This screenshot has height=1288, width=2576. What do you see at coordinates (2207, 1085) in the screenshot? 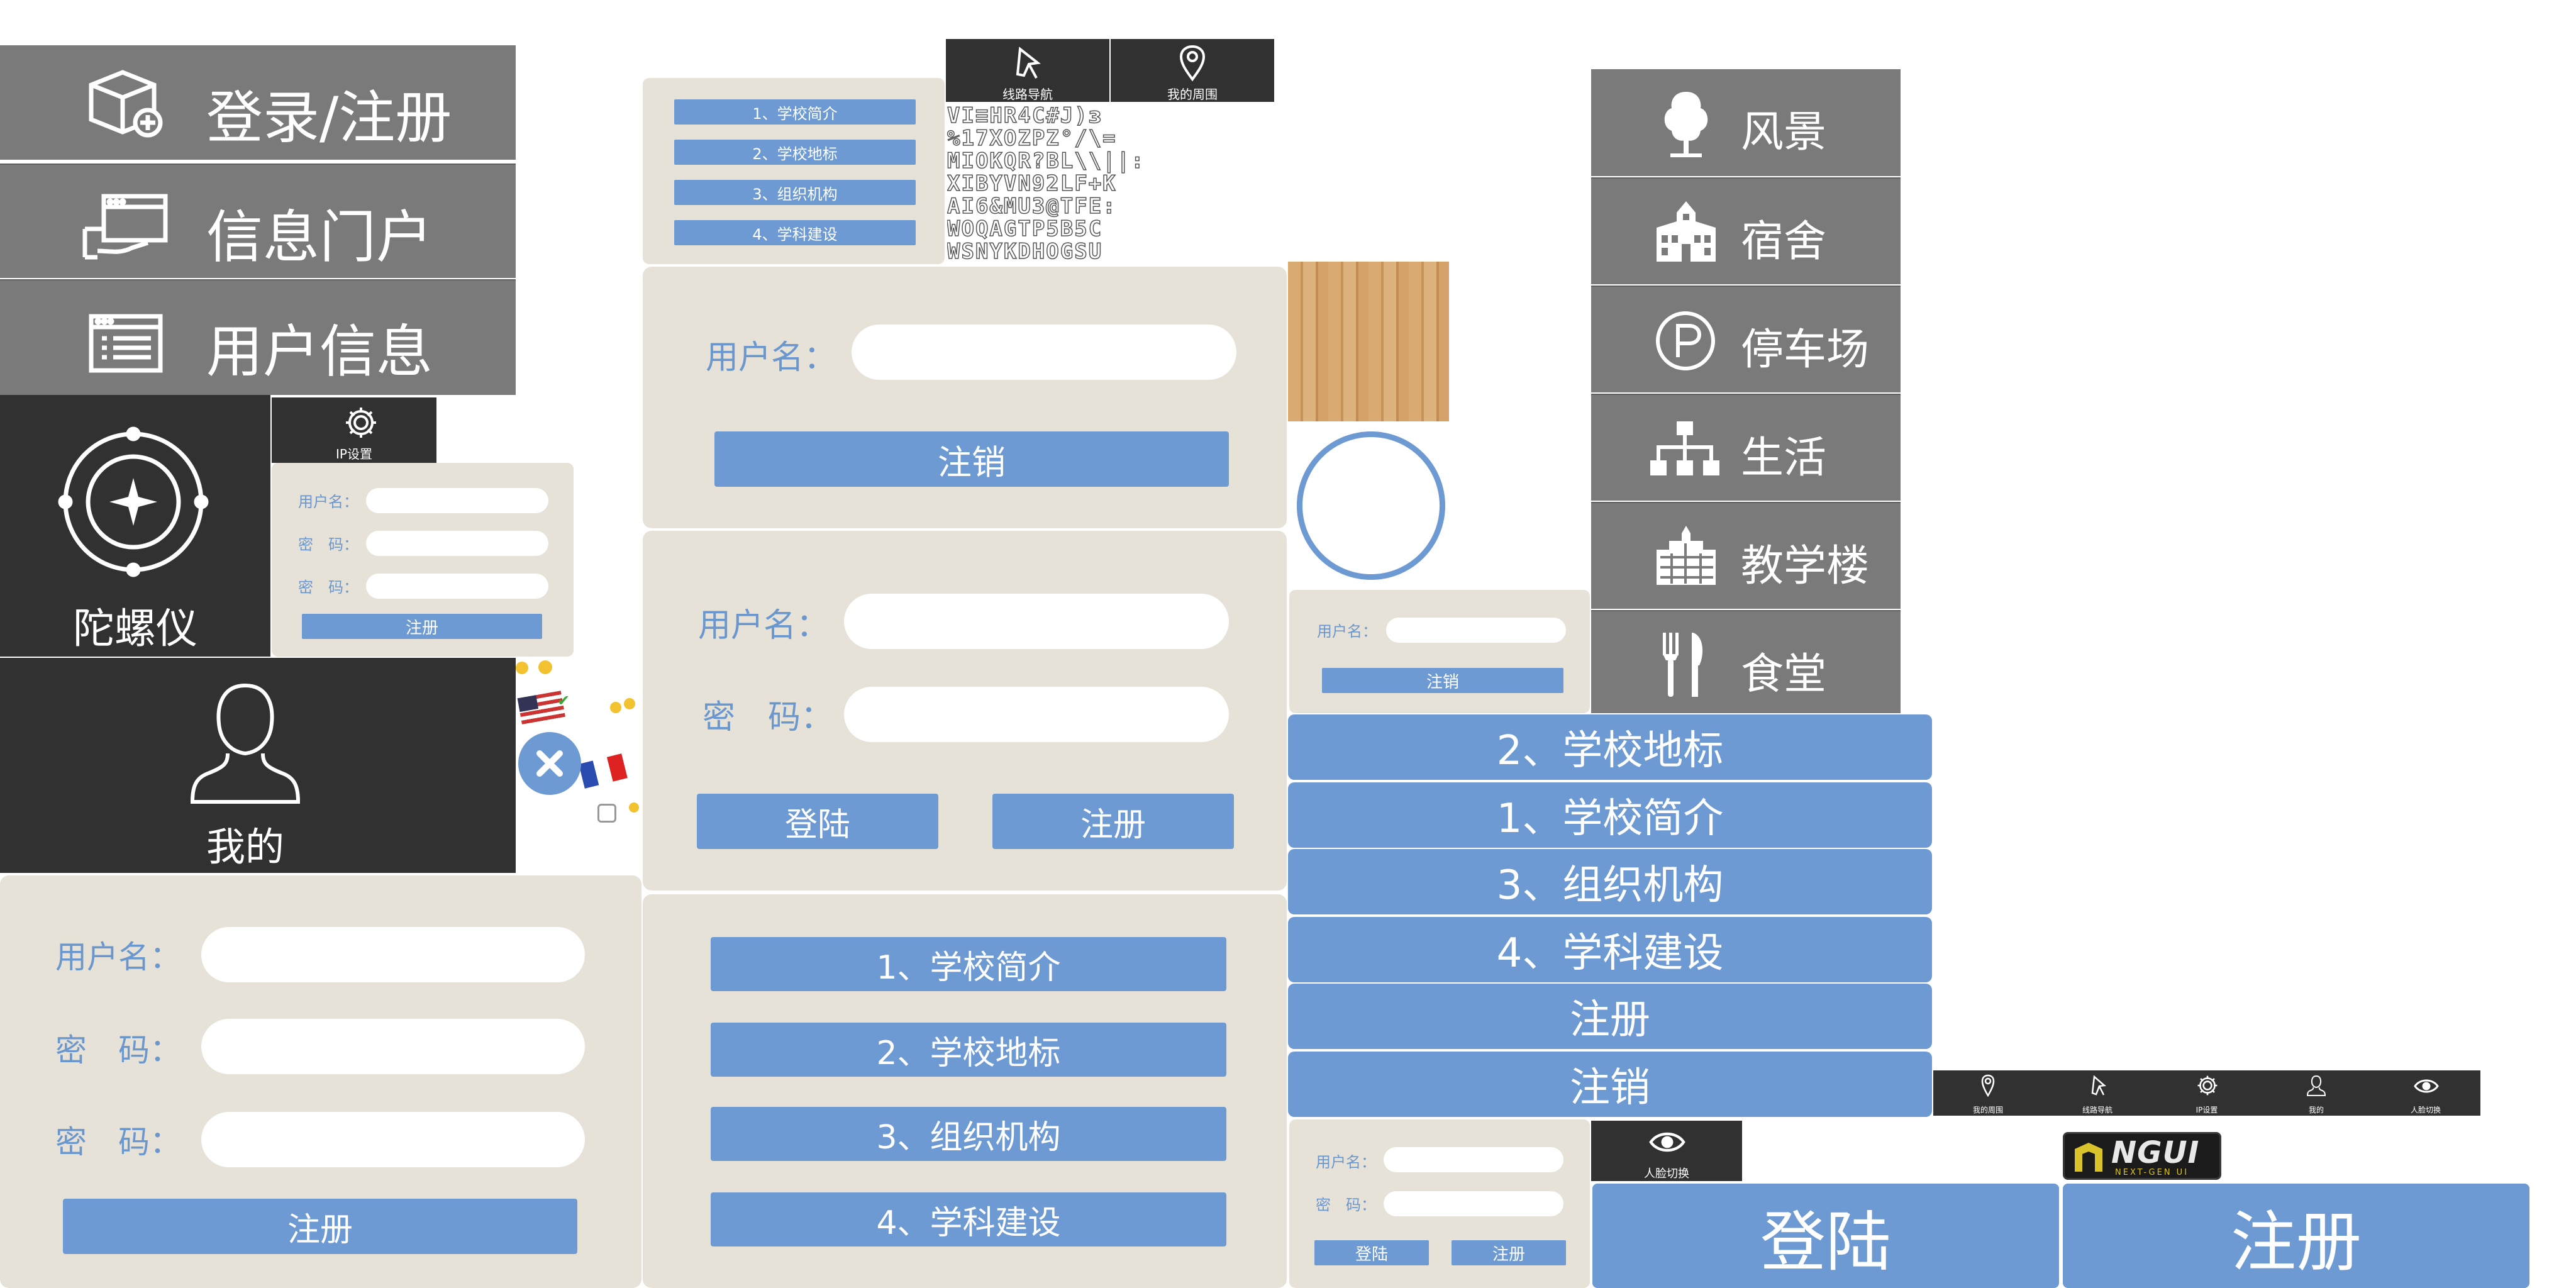
I see `gear-icon` at bounding box center [2207, 1085].